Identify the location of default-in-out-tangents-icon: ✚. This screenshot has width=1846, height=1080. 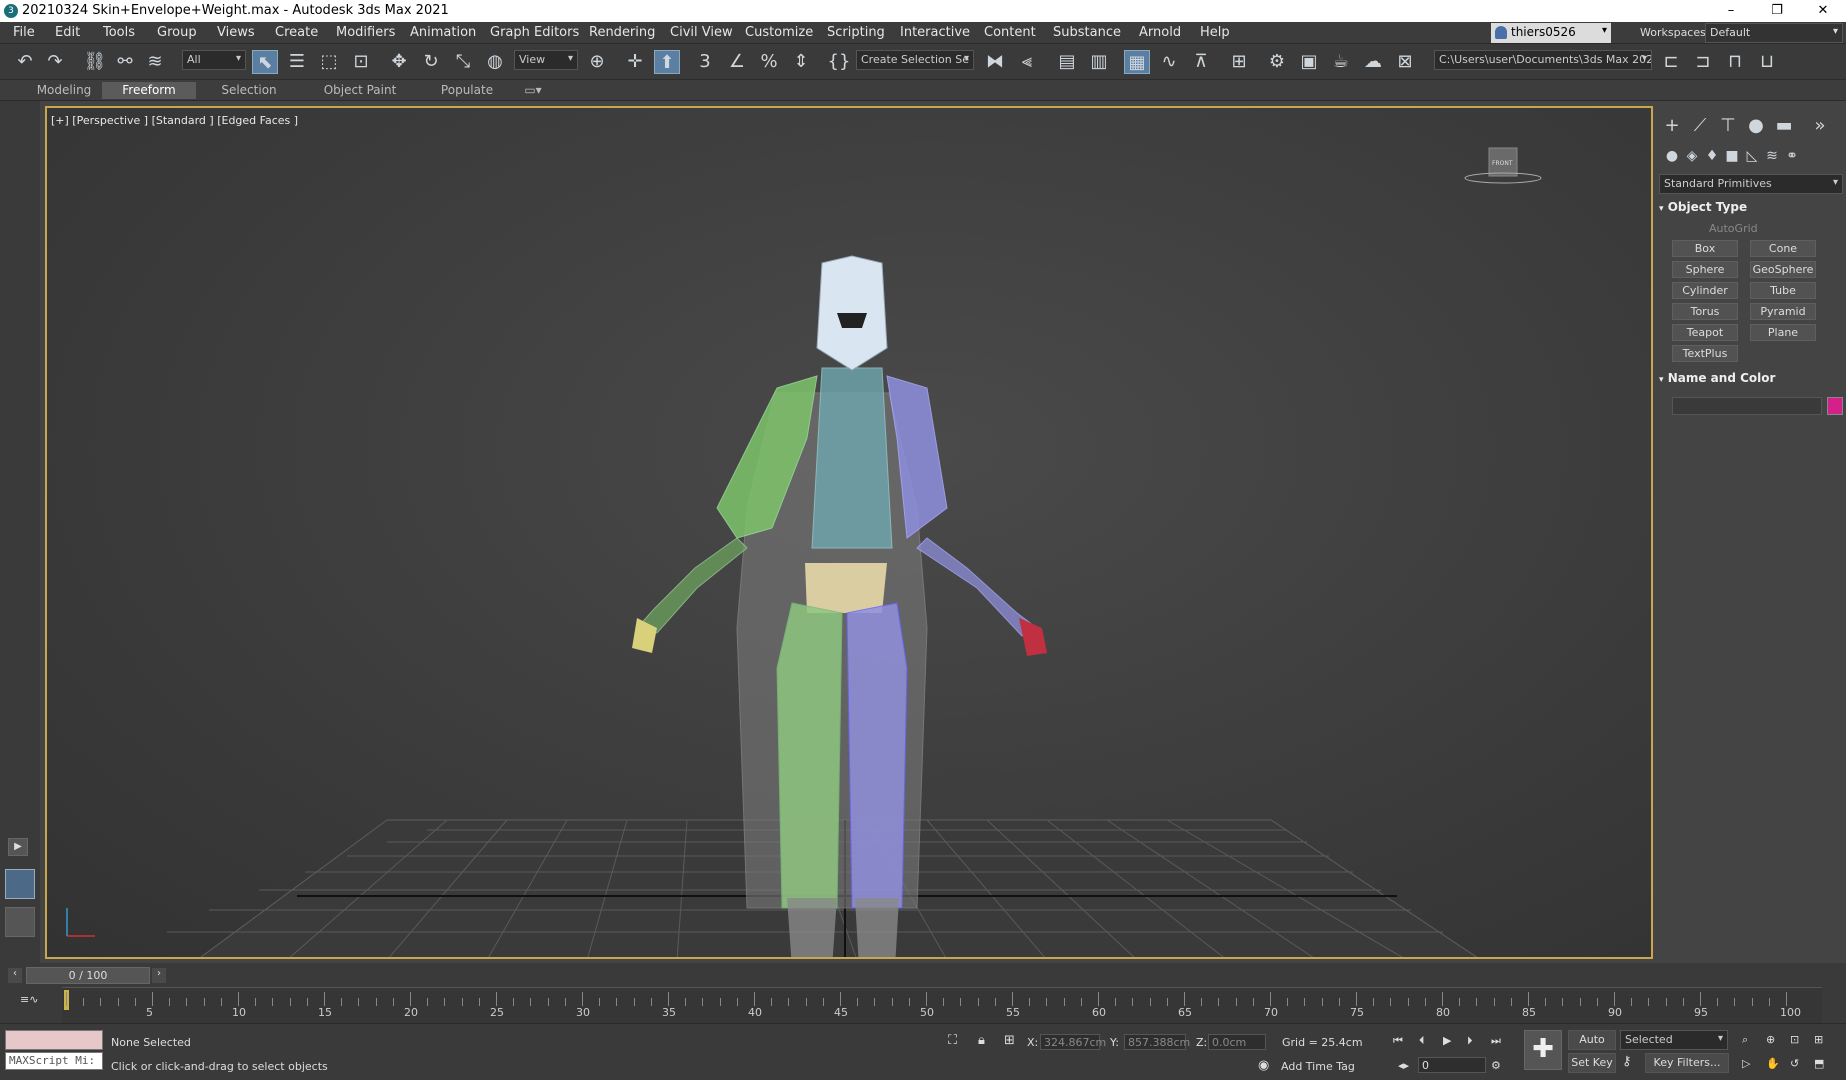
(1543, 1050).